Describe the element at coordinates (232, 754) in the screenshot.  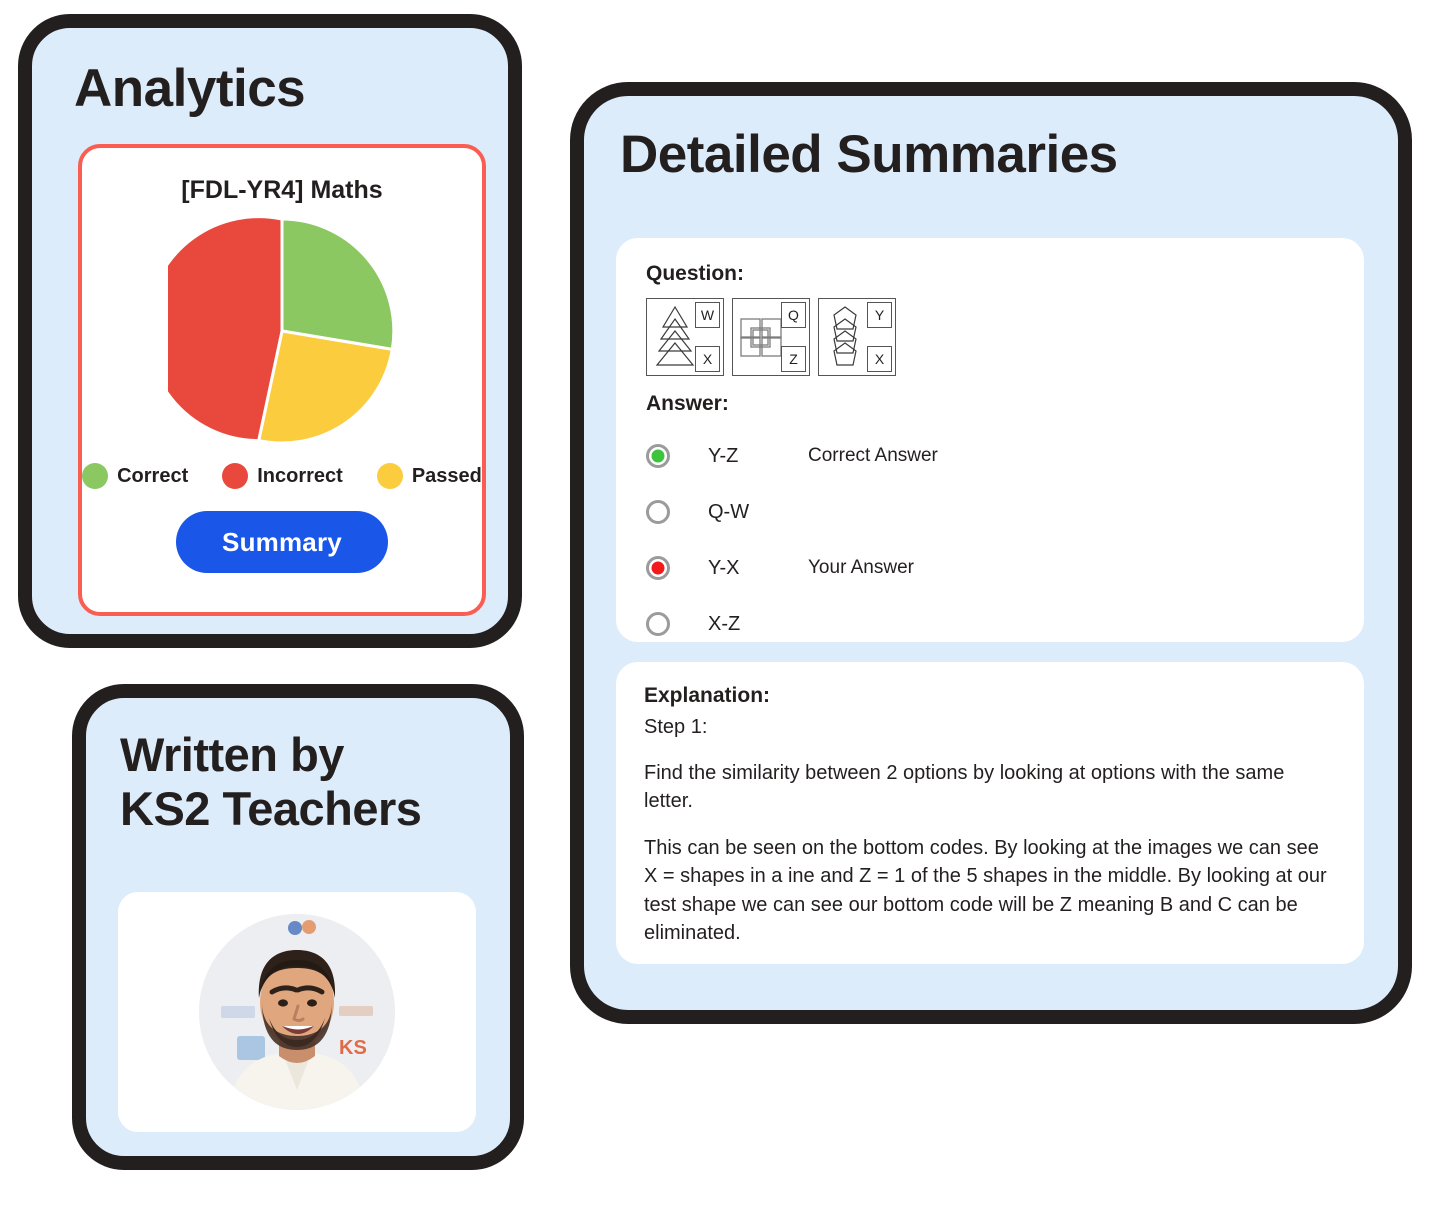
I see `written-by-title-line1: Written by` at that location.